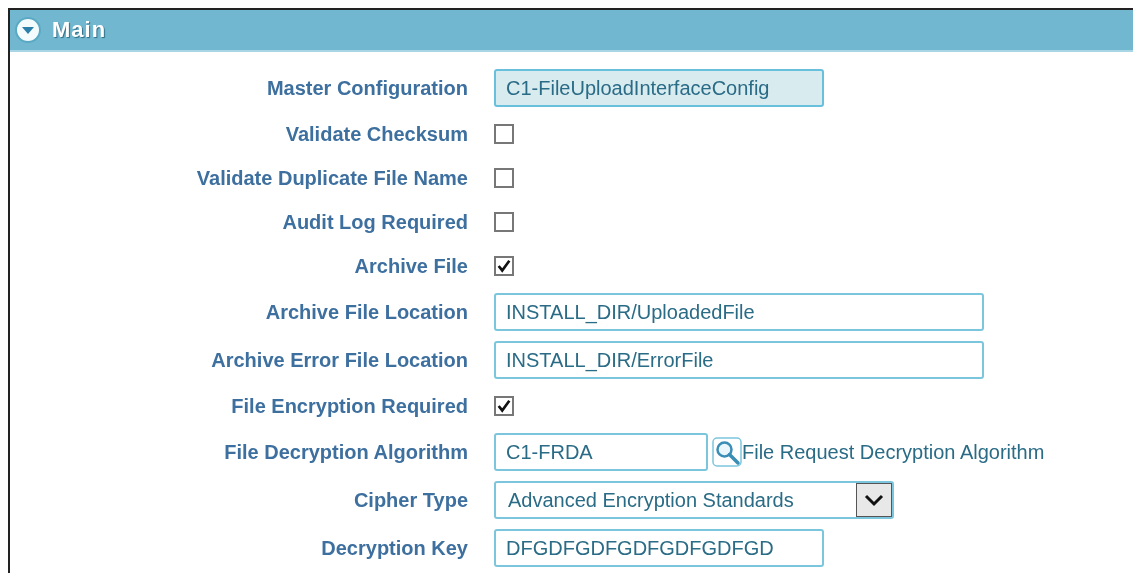  I want to click on field-label: Validate Duplicate File Name, so click(332, 178).